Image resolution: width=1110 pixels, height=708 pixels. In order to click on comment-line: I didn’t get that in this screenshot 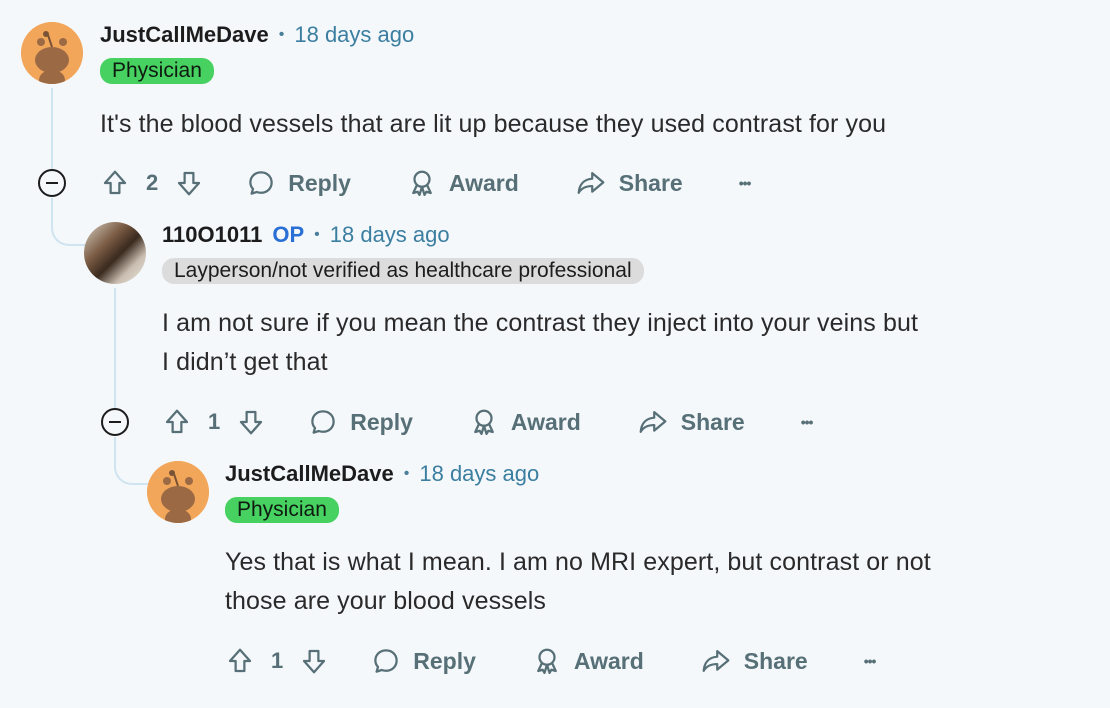, I will do `click(245, 362)`.